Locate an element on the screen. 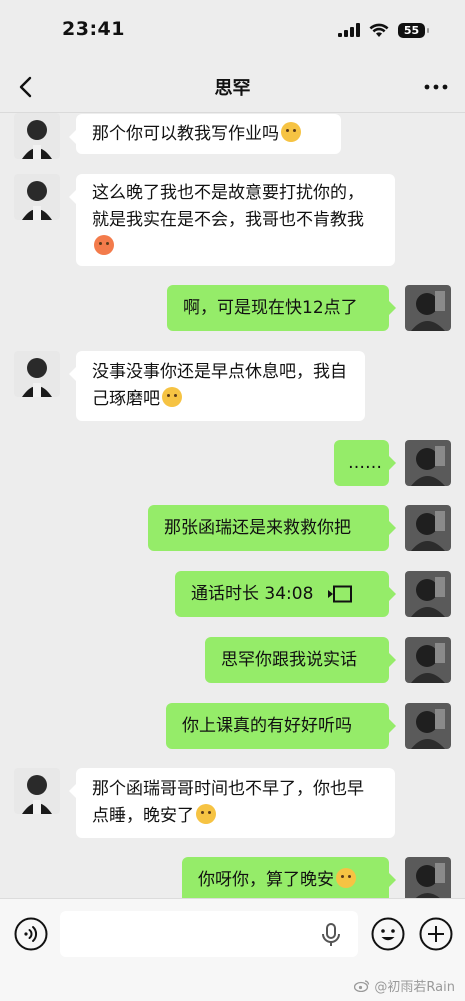 This screenshot has width=465, height=1001. more-dots-icon is located at coordinates (436, 87).